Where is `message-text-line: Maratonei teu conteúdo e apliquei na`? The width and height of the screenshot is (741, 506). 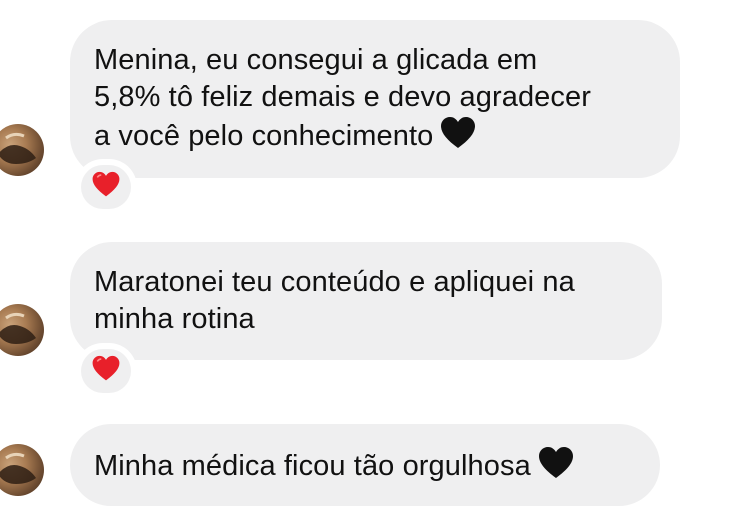
message-text-line: Maratonei teu conteúdo e apliquei na is located at coordinates (334, 282).